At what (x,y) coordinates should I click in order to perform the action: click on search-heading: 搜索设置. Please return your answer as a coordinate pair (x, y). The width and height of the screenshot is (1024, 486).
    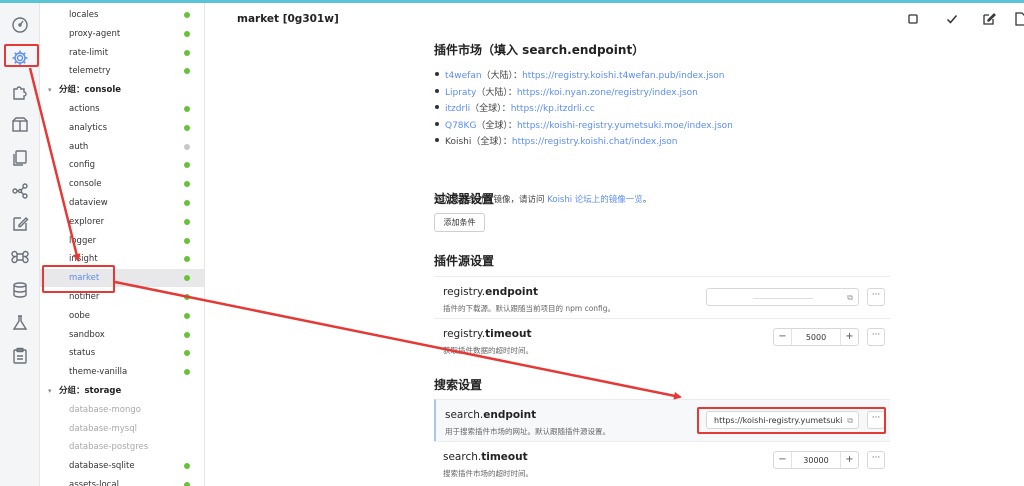
    Looking at the image, I should click on (458, 385).